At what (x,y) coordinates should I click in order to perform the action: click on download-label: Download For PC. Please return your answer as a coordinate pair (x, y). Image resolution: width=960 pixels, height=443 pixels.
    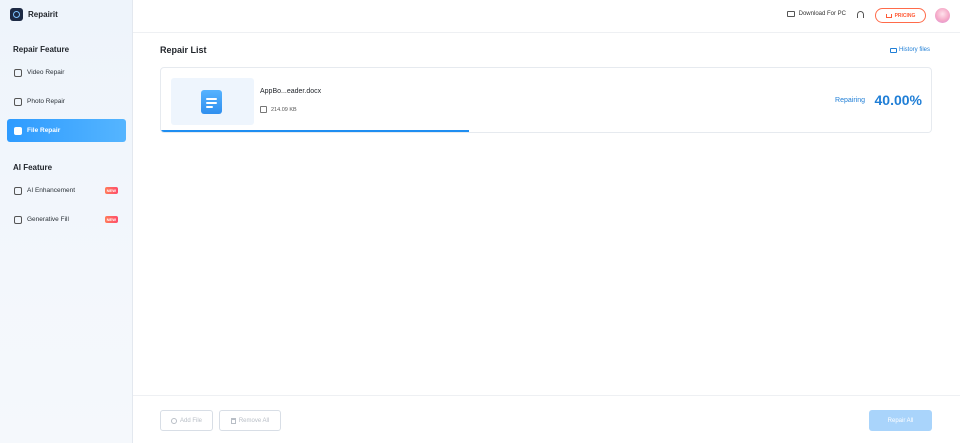
    Looking at the image, I should click on (822, 14).